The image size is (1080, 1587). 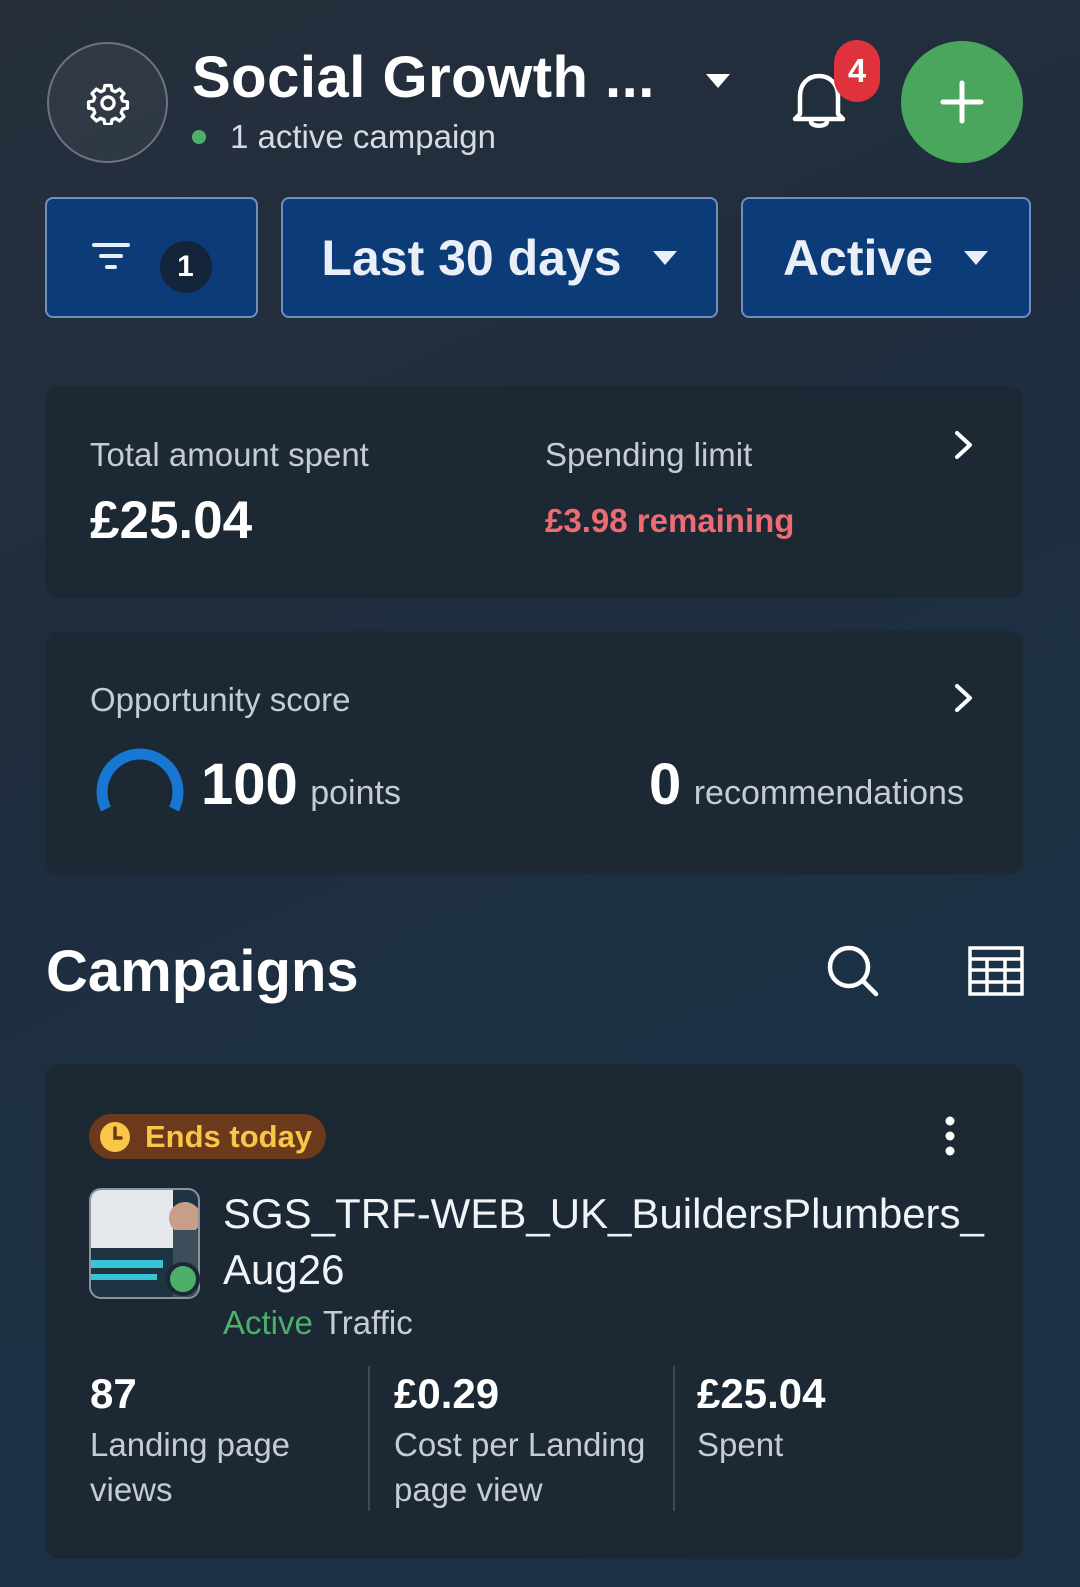 I want to click on total-spent-value: £25.04, so click(x=171, y=520).